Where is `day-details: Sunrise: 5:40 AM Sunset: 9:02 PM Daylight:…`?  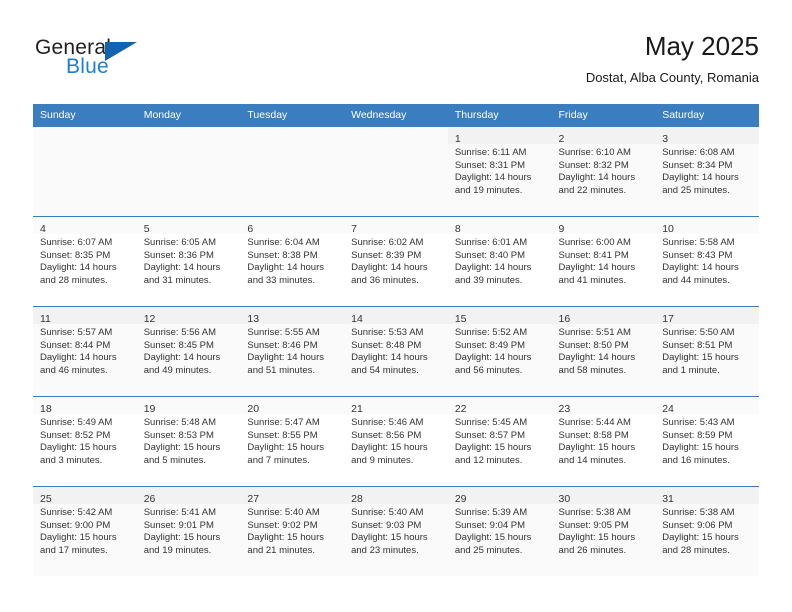 day-details: Sunrise: 5:40 AM Sunset: 9:02 PM Daylight:… is located at coordinates (292, 530).